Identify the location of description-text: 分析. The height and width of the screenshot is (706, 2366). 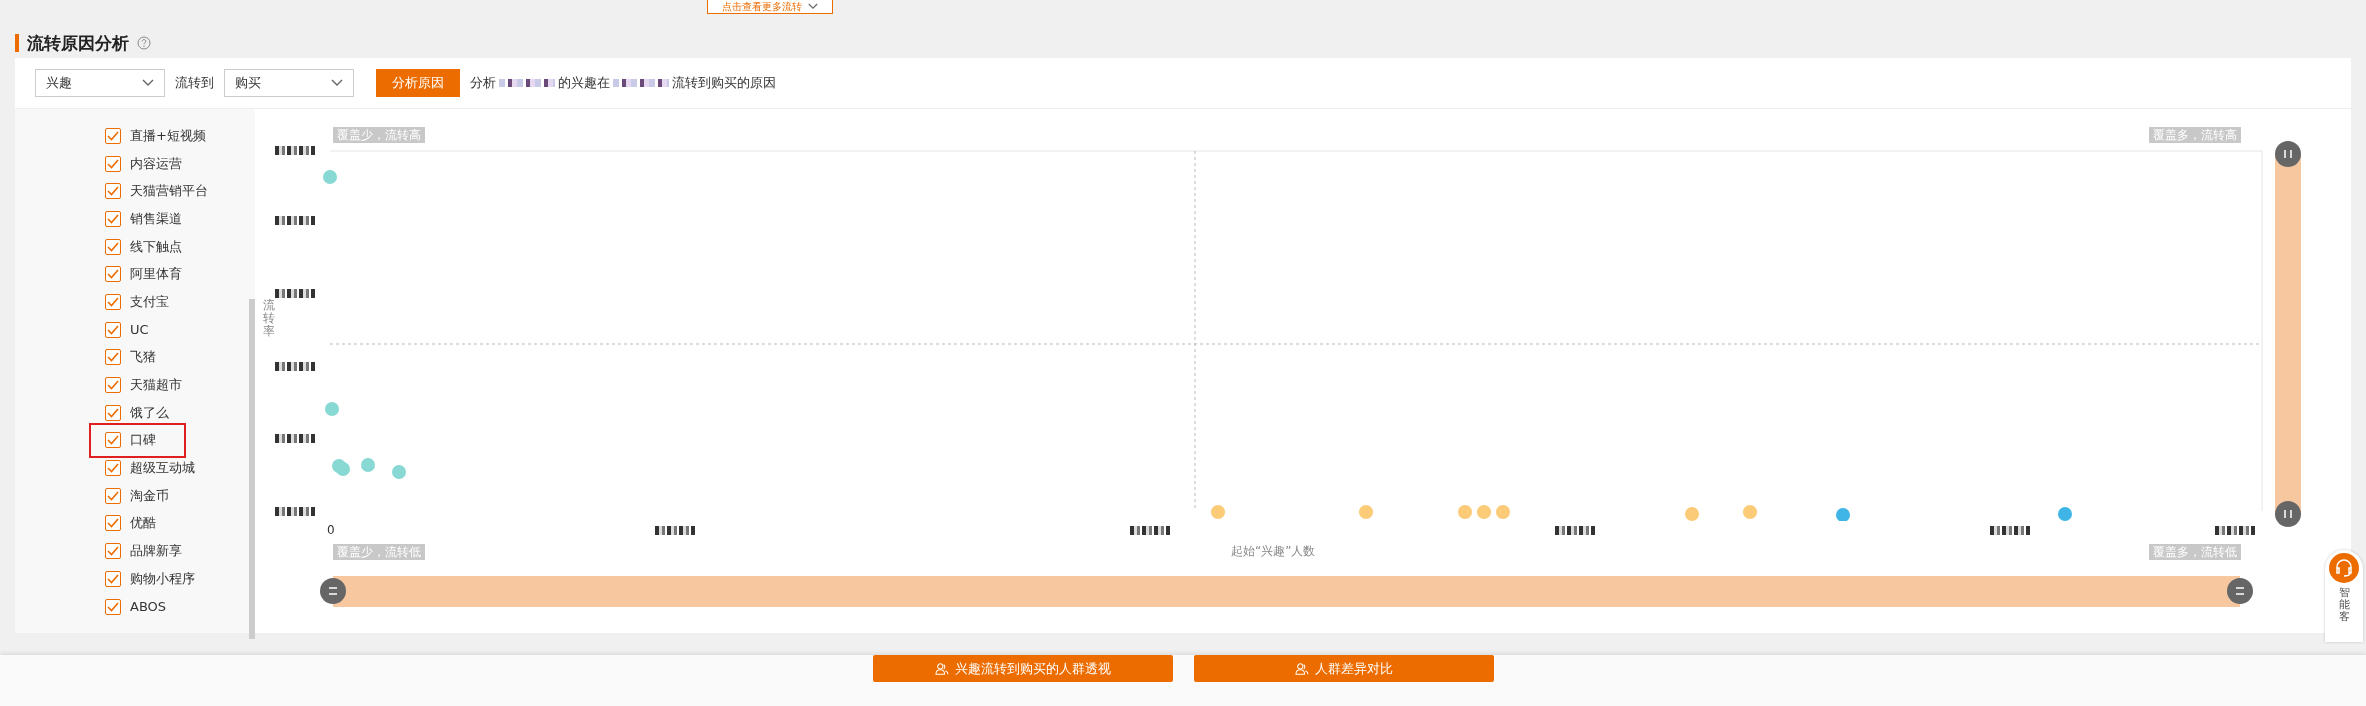
(483, 83).